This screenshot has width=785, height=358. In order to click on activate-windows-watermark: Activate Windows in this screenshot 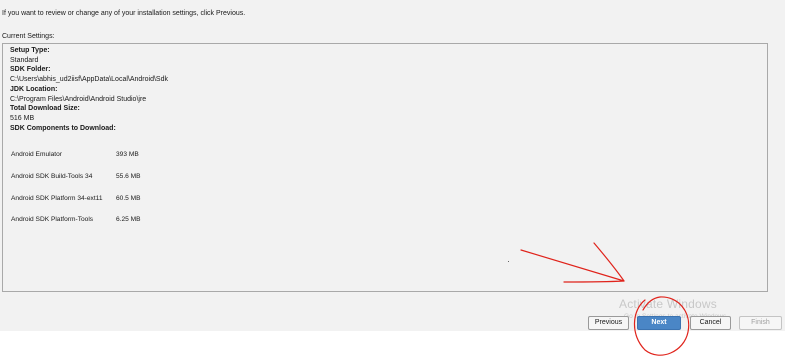, I will do `click(668, 304)`.